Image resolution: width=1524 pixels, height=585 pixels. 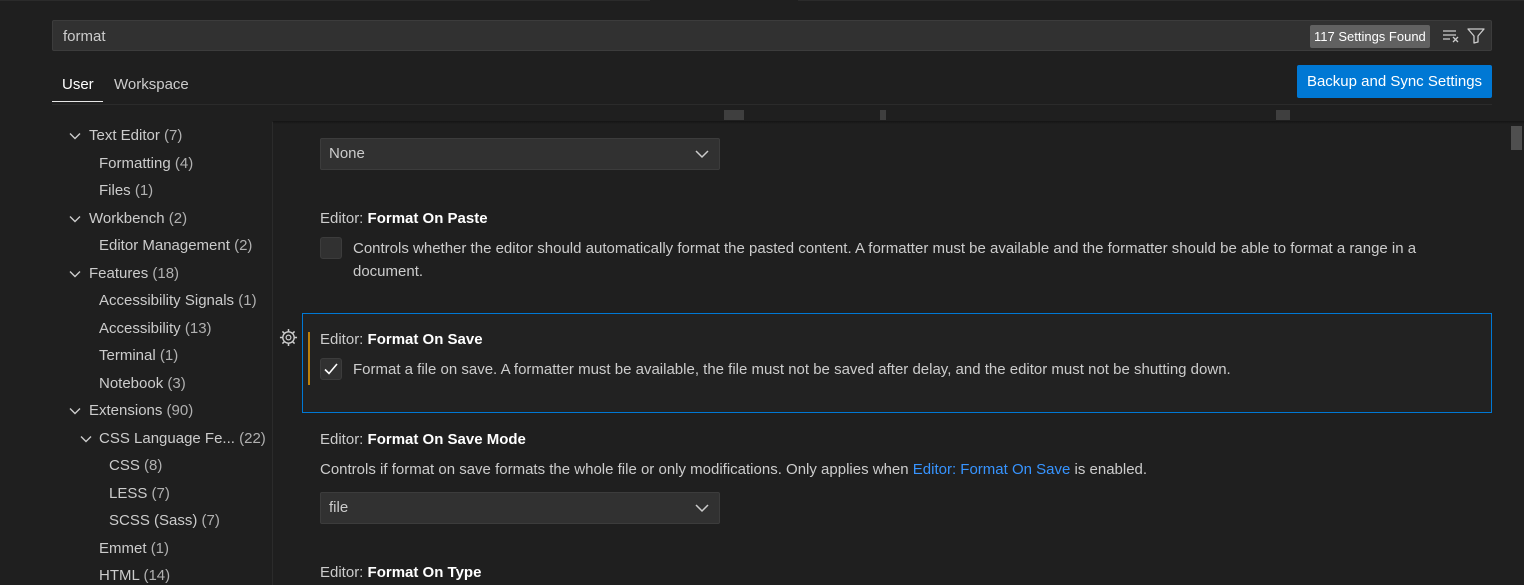 What do you see at coordinates (339, 507) in the screenshot?
I see `dropdown-value: file` at bounding box center [339, 507].